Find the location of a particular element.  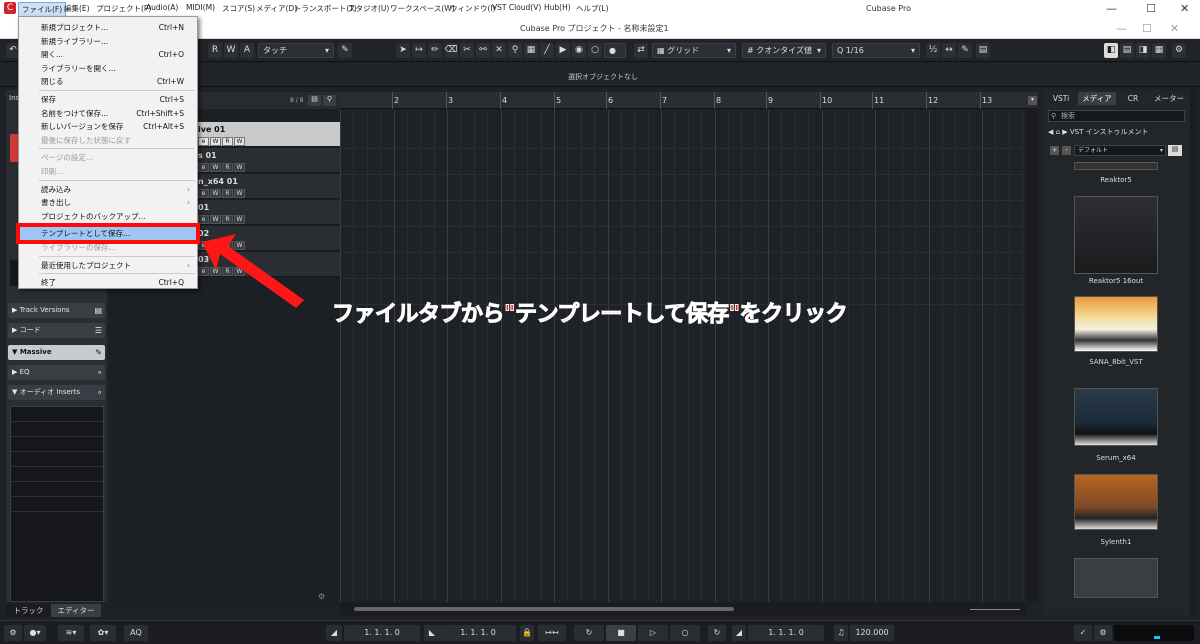

show-left-zone-icon: ◧ is located at coordinates (1111, 50).